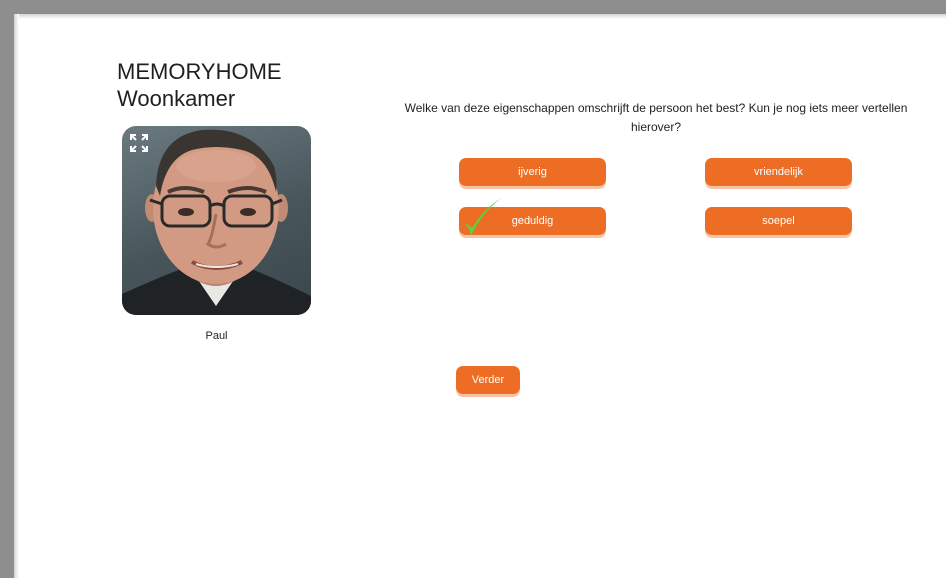 This screenshot has height=578, width=946. I want to click on checkmark-icon, so click(482, 217).